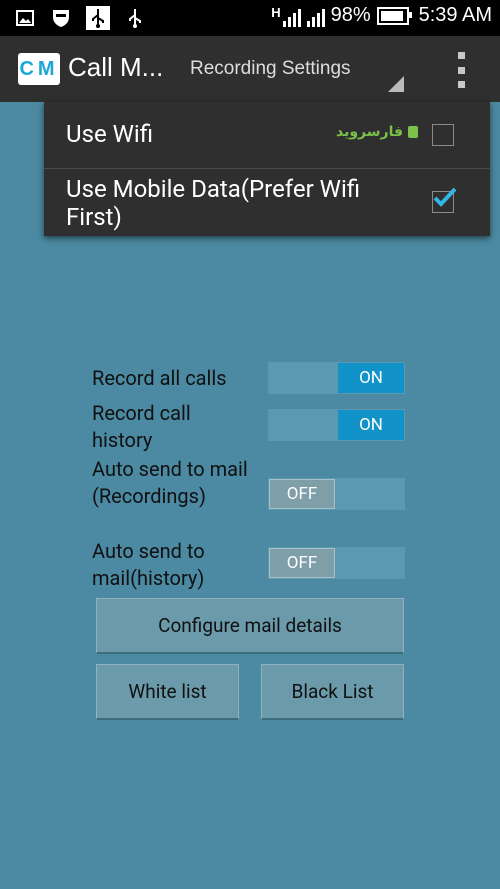  I want to click on use-wifi-checkbox, so click(443, 135).